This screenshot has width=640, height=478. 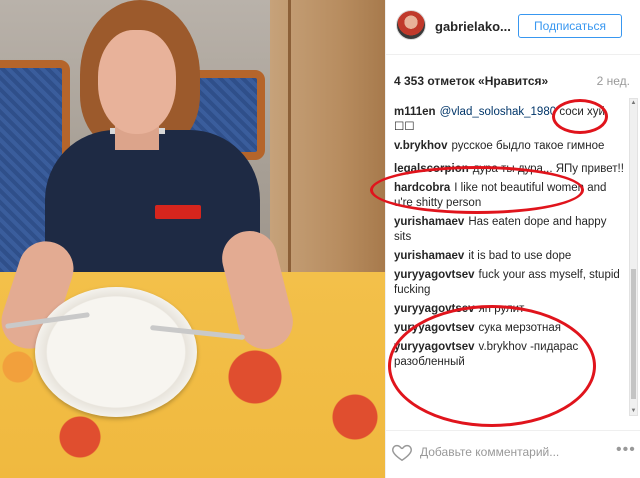 I want to click on comment-user: v.brykhov, so click(x=420, y=146).